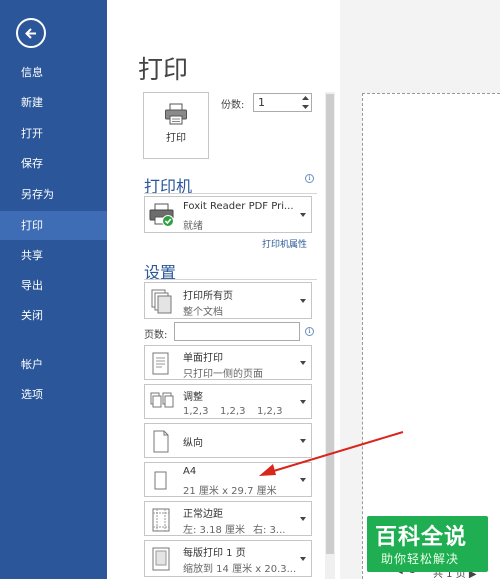 The height and width of the screenshot is (579, 500). I want to click on printer-dropdown: Foxit Reader PDF Pri... 就绪, so click(228, 214).